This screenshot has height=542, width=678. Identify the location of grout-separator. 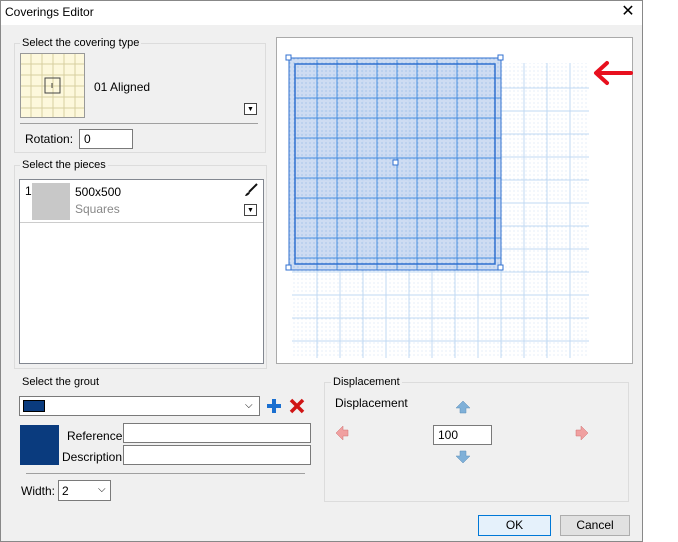
(165, 473).